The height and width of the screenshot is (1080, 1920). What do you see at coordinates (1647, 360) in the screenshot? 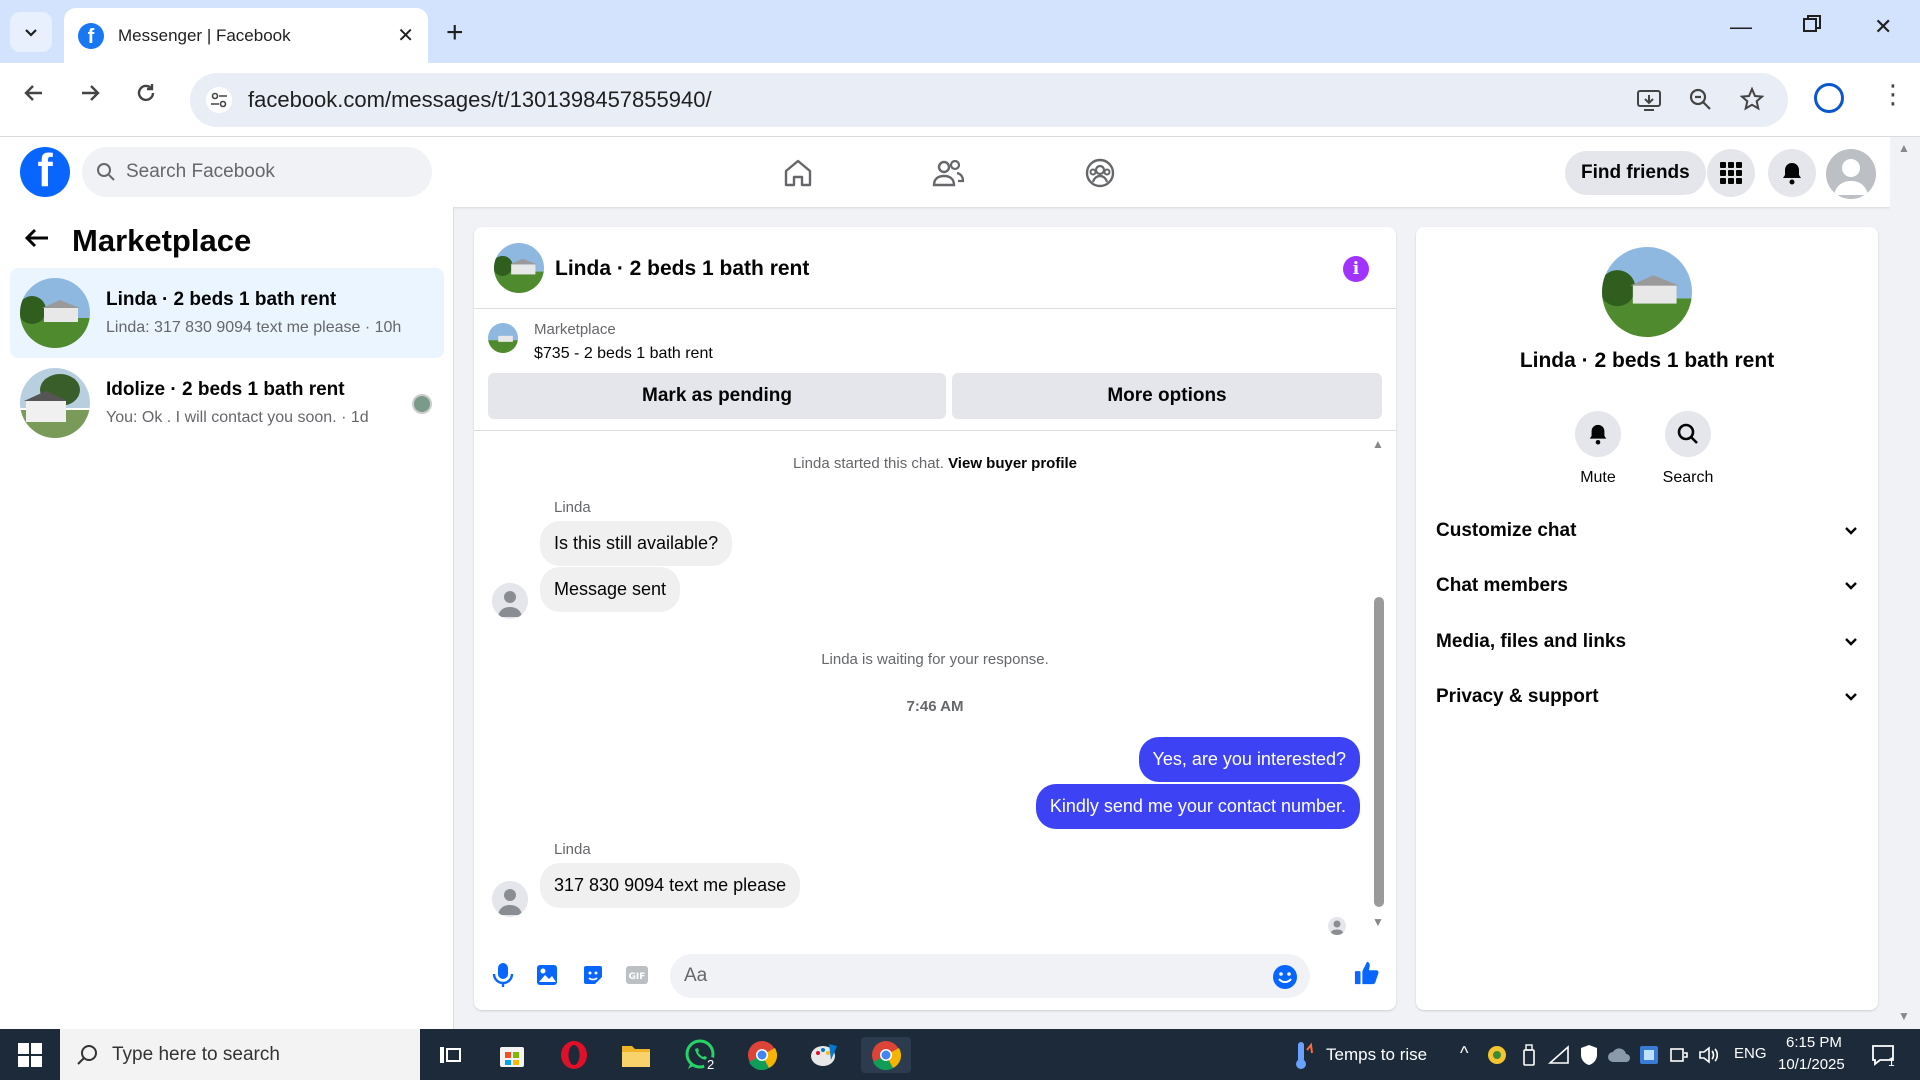
I see `details-name: Linda · 2 beds 1 bath rent` at bounding box center [1647, 360].